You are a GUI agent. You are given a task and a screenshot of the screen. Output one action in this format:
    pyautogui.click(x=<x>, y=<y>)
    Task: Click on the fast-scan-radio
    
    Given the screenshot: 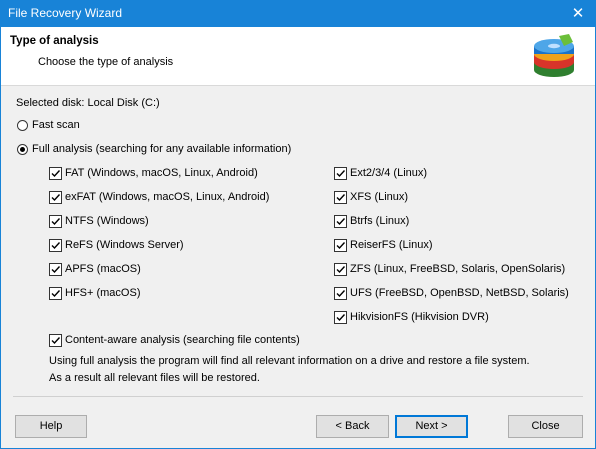 What is the action you would take?
    pyautogui.click(x=22, y=125)
    